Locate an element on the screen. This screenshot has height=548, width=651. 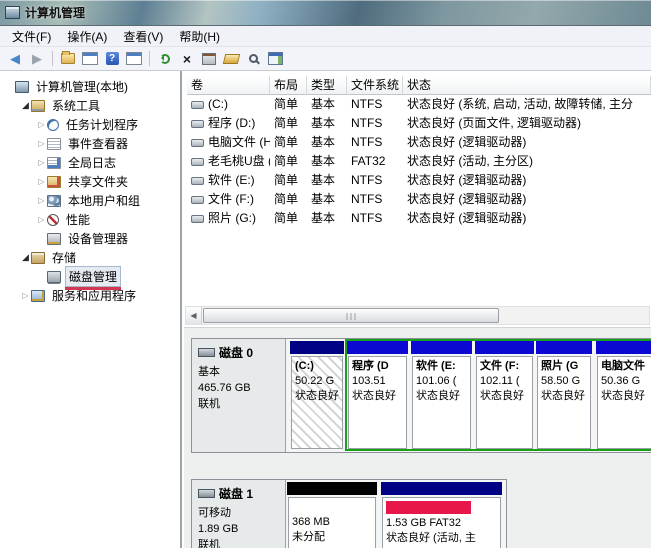
clock-icon is located at coordinates (53, 124).